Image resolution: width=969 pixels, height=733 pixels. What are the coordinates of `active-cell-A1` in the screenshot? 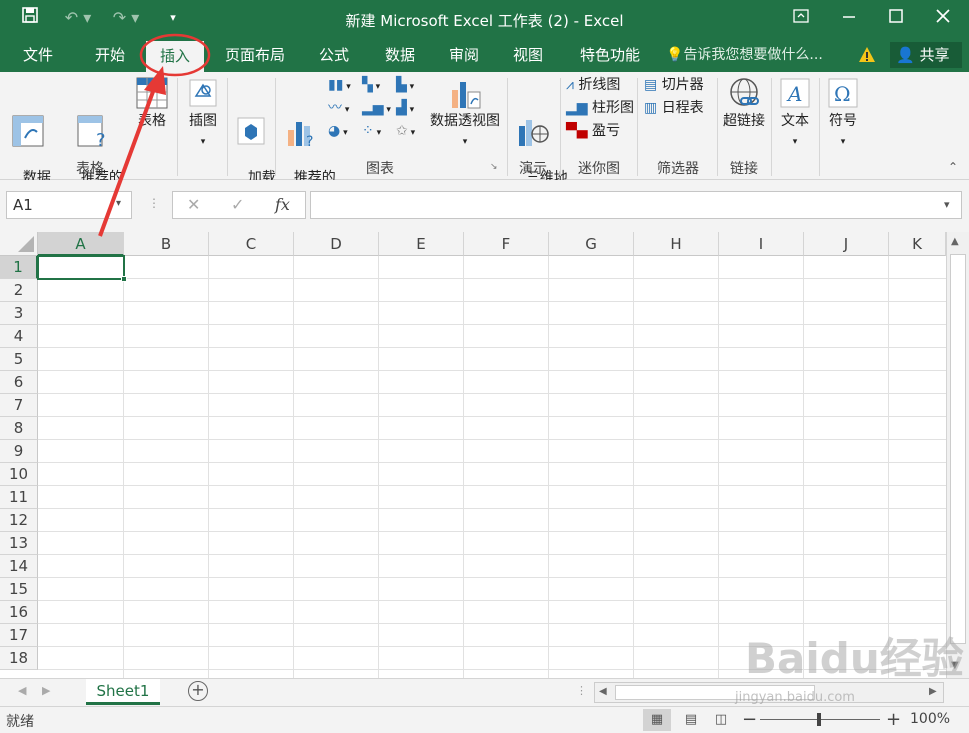 It's located at (82, 268).